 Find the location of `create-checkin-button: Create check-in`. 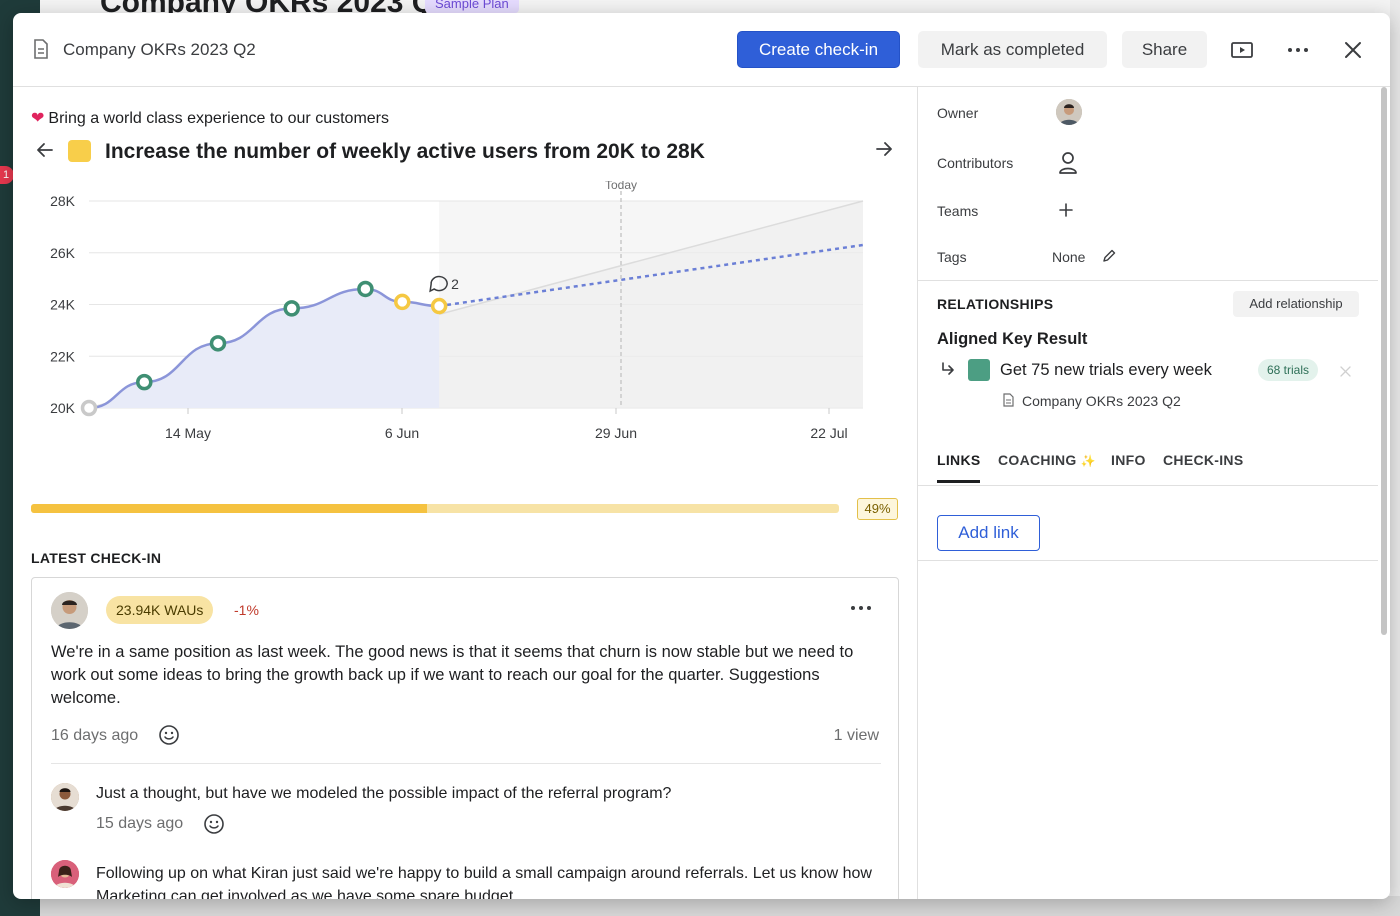

create-checkin-button: Create check-in is located at coordinates (818, 49).